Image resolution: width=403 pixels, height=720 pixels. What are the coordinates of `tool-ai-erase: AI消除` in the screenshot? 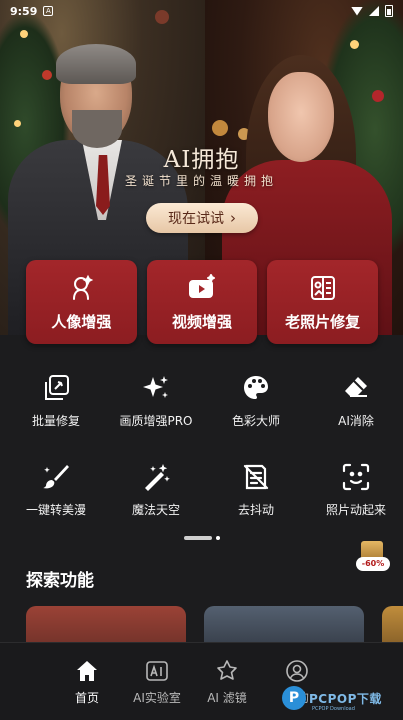 It's located at (354, 400).